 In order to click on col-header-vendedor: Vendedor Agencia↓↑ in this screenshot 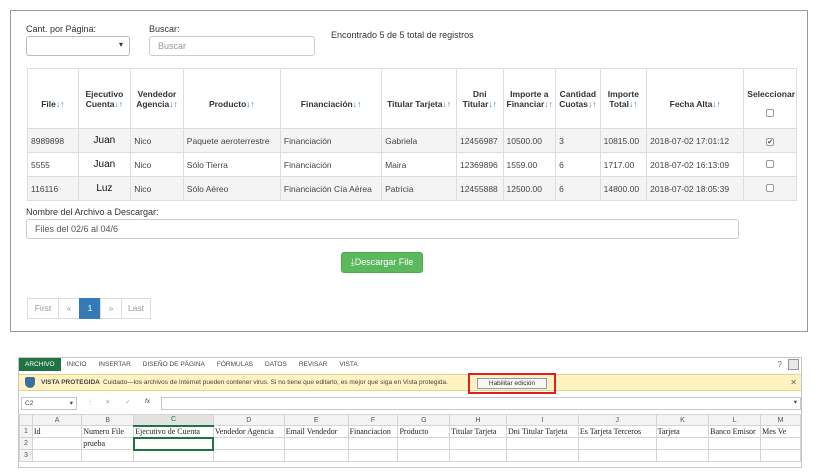, I will do `click(157, 98)`.